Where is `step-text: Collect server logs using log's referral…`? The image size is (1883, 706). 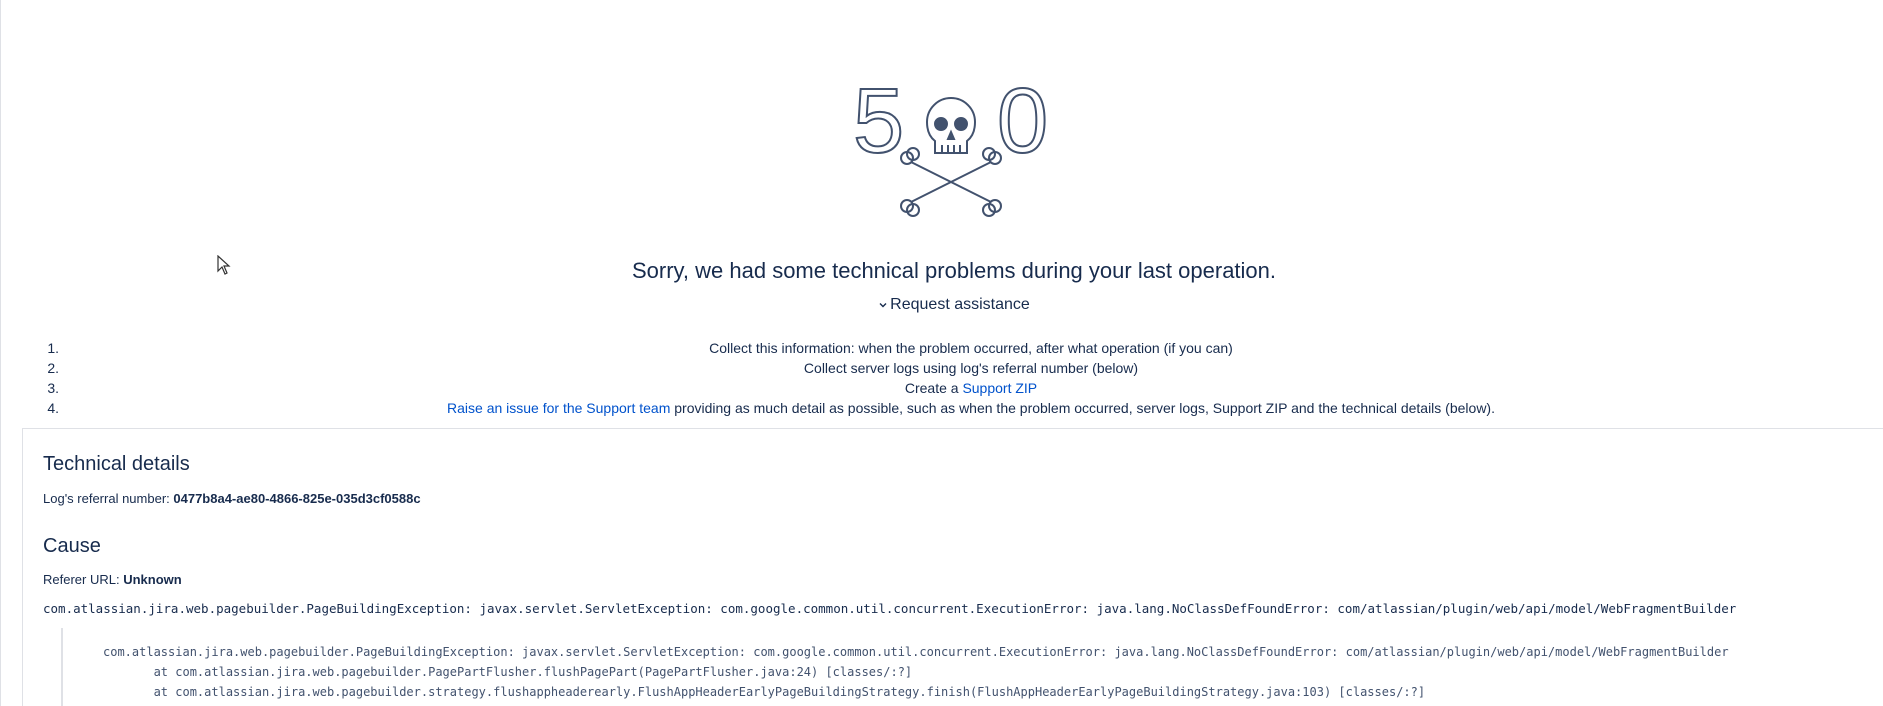
step-text: Collect server logs using log's referral… is located at coordinates (971, 368).